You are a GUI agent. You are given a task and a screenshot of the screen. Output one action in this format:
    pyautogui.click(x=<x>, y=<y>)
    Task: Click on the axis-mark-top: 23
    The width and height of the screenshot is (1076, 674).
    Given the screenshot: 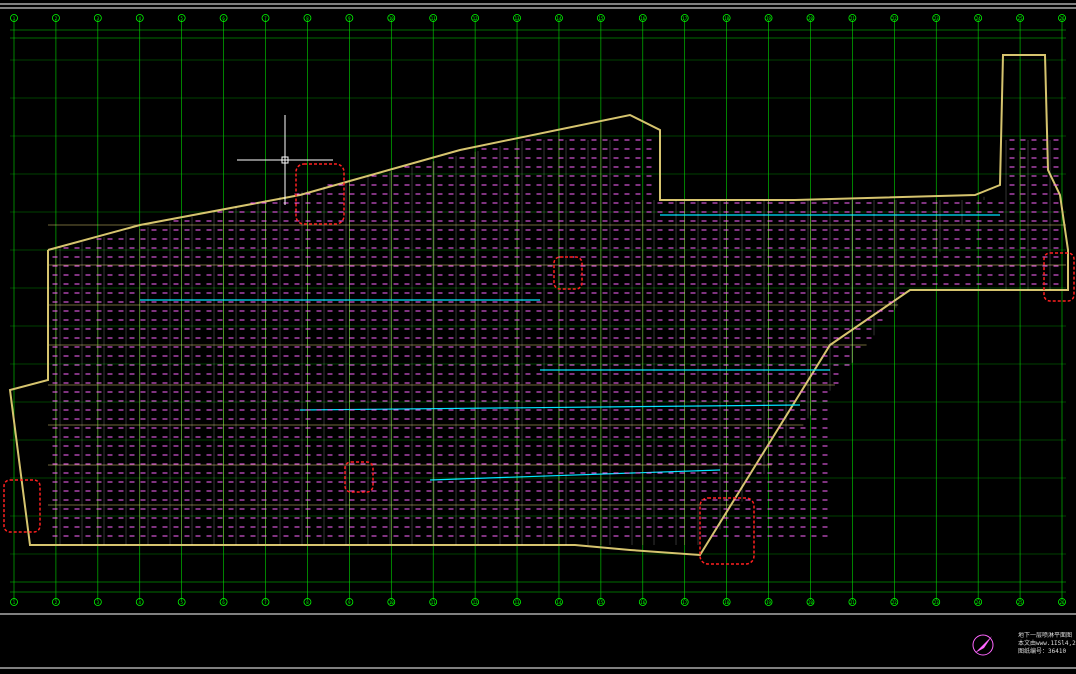 What is the action you would take?
    pyautogui.click(x=936, y=18)
    